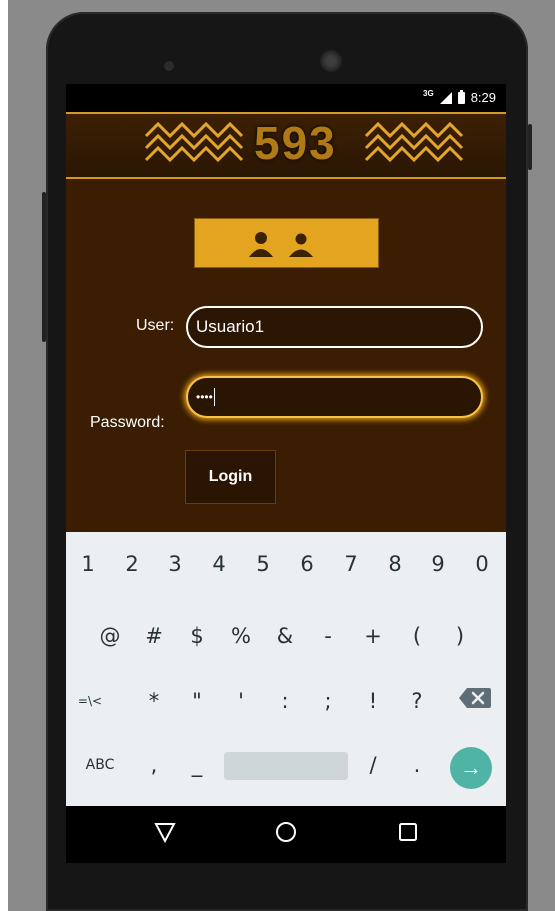  Describe the element at coordinates (461, 96) in the screenshot. I see `battery-icon` at that location.